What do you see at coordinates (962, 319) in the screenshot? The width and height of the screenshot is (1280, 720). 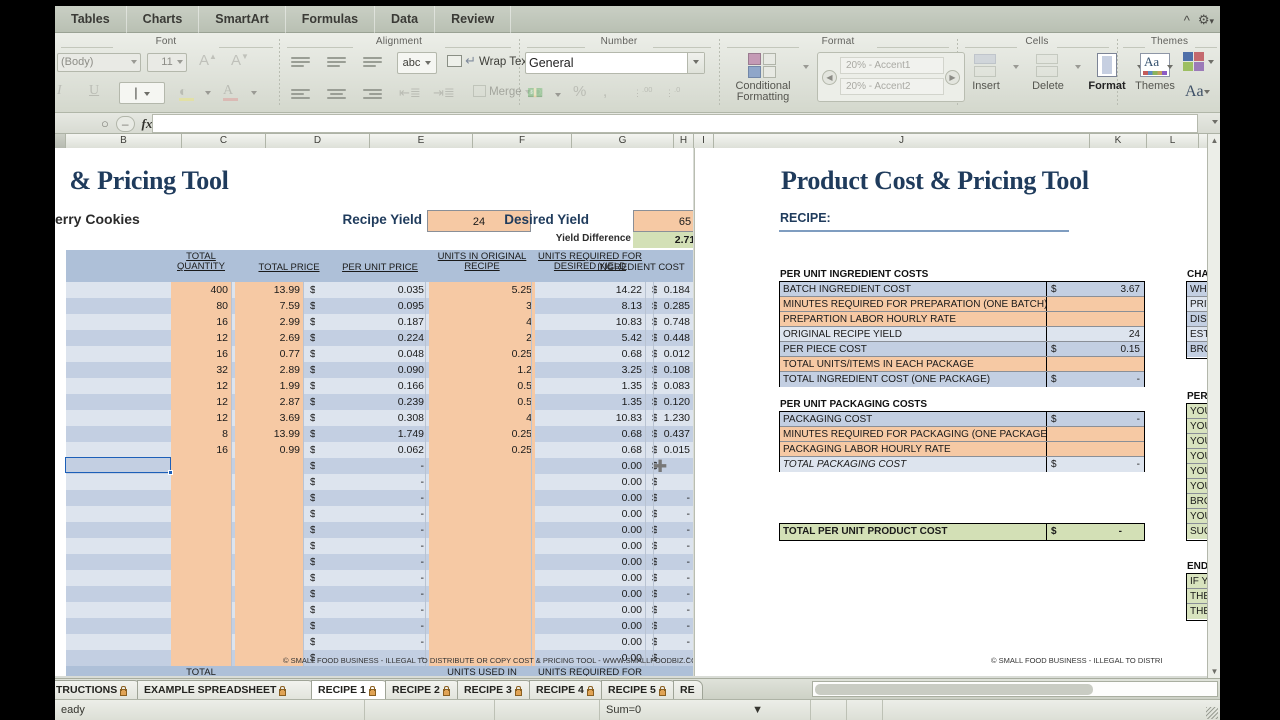 I see `ingredient-cost-row: PREPARTION LABOR HOURLY RATE` at bounding box center [962, 319].